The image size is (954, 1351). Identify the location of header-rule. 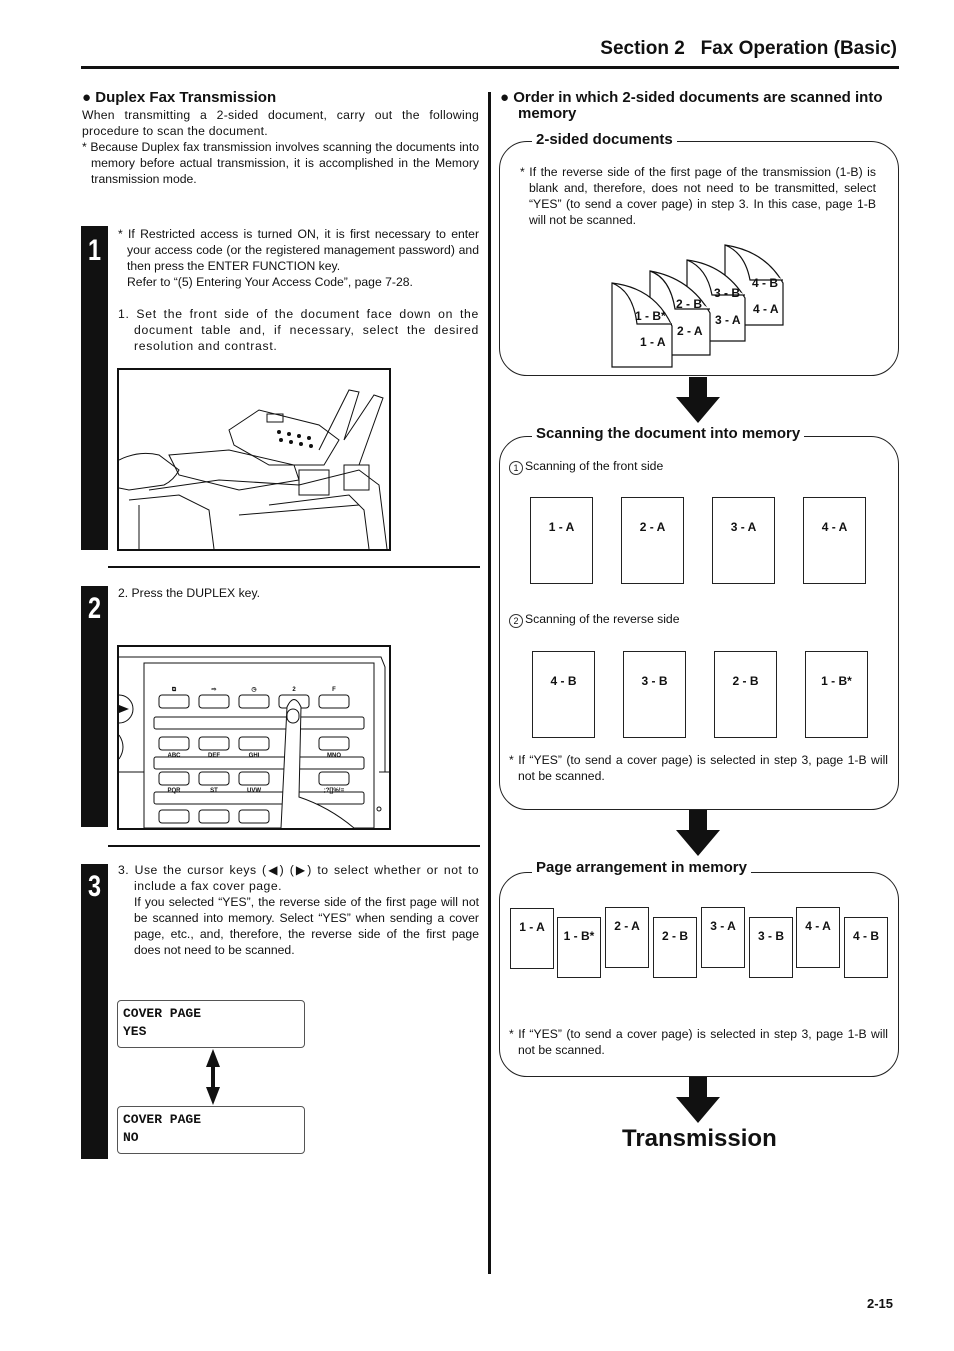
(490, 67).